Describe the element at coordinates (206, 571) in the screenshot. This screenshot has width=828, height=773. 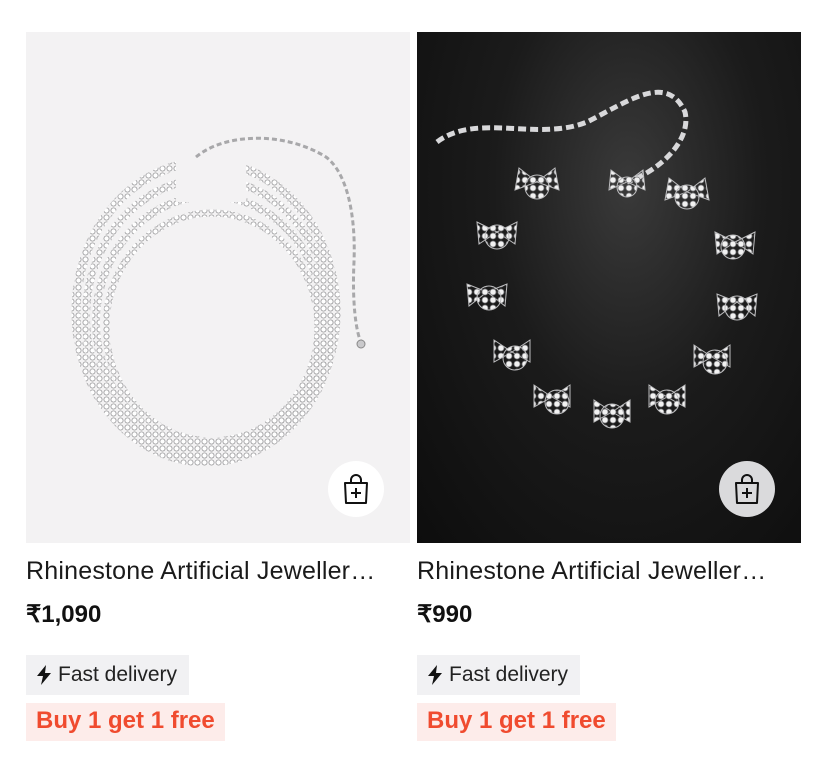
I see `product-title: Rhinestone Artificial Jewellery Necklace` at that location.